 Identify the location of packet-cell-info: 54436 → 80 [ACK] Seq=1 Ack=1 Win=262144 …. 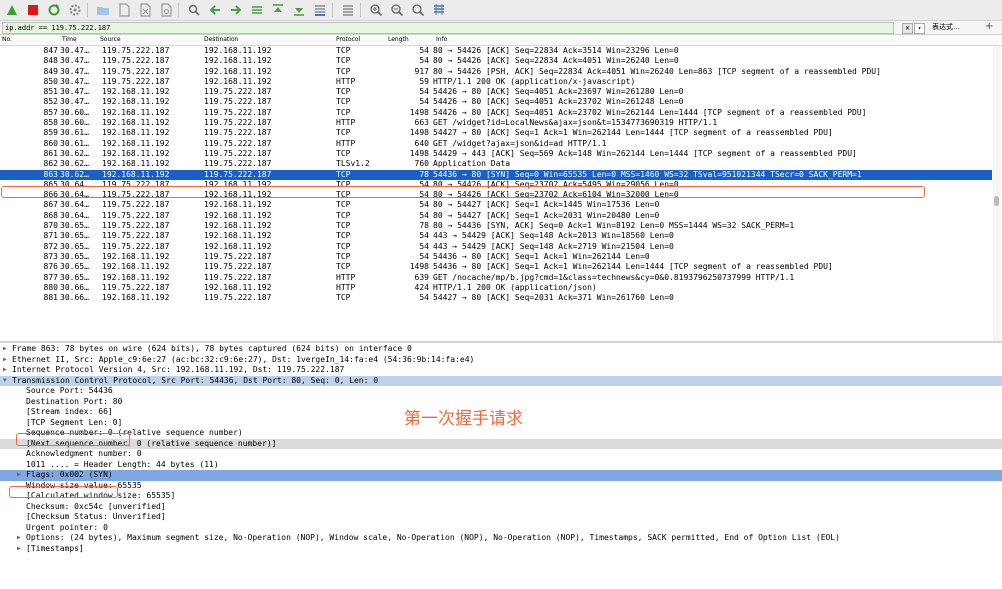
(541, 256).